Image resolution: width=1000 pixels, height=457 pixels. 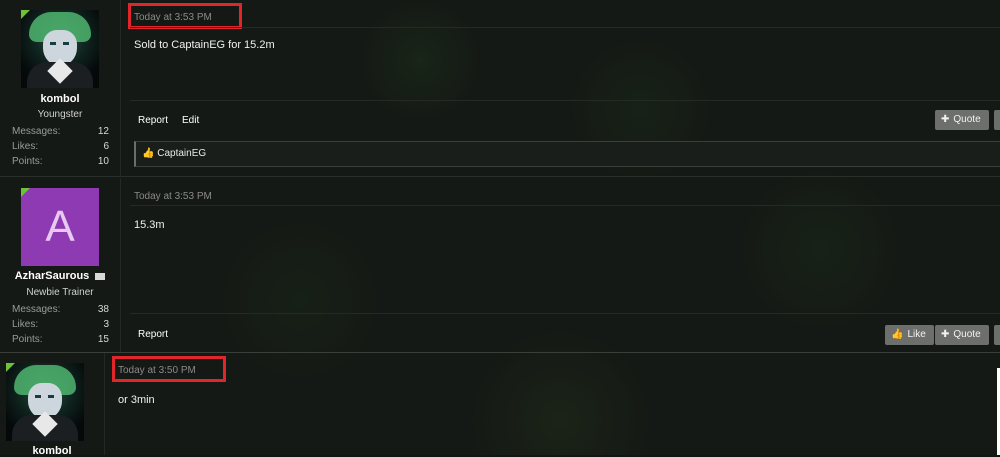 I want to click on edit-link: Edit, so click(x=190, y=120).